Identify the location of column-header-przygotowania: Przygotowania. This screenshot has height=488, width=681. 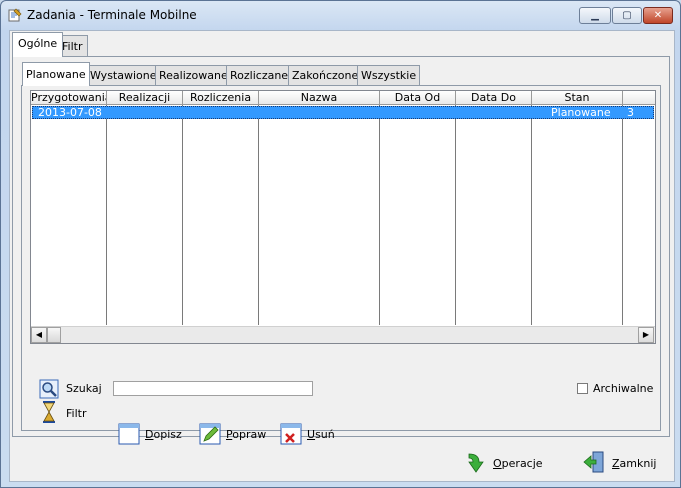
(69, 98).